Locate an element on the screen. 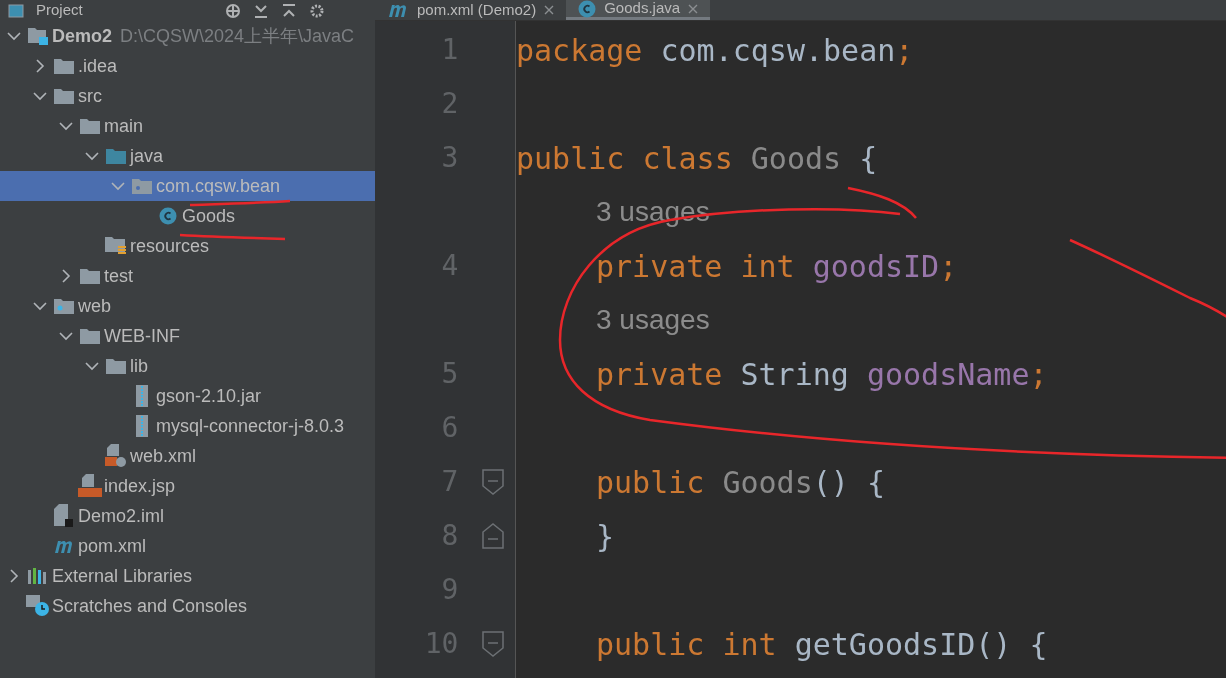 The height and width of the screenshot is (678, 1226). tree-item: pom.xml is located at coordinates (187, 546).